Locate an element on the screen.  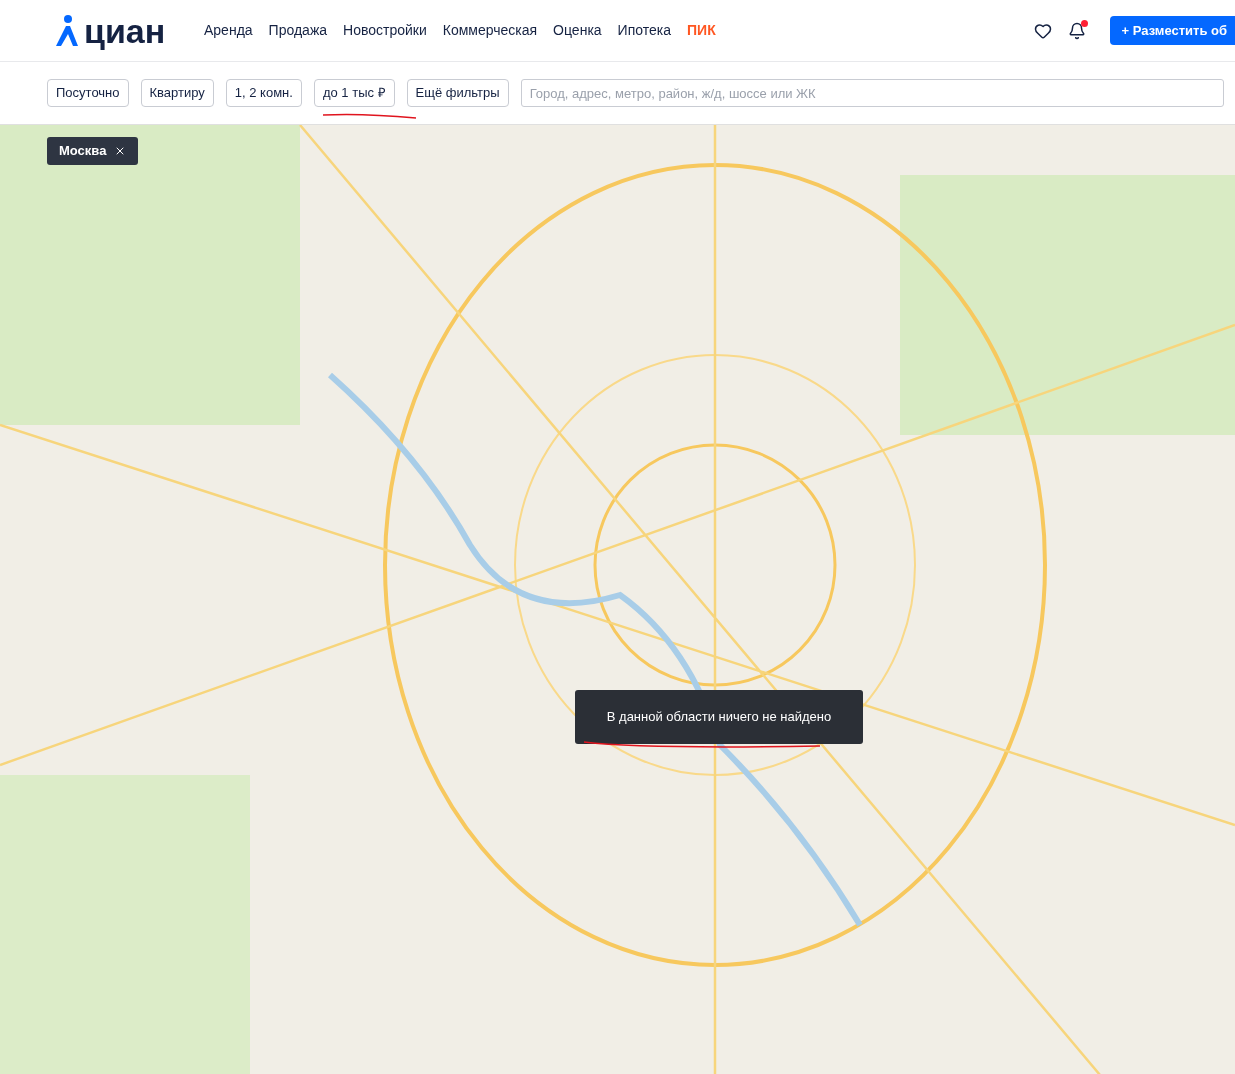
nav-link: Ипотека is located at coordinates (644, 30).